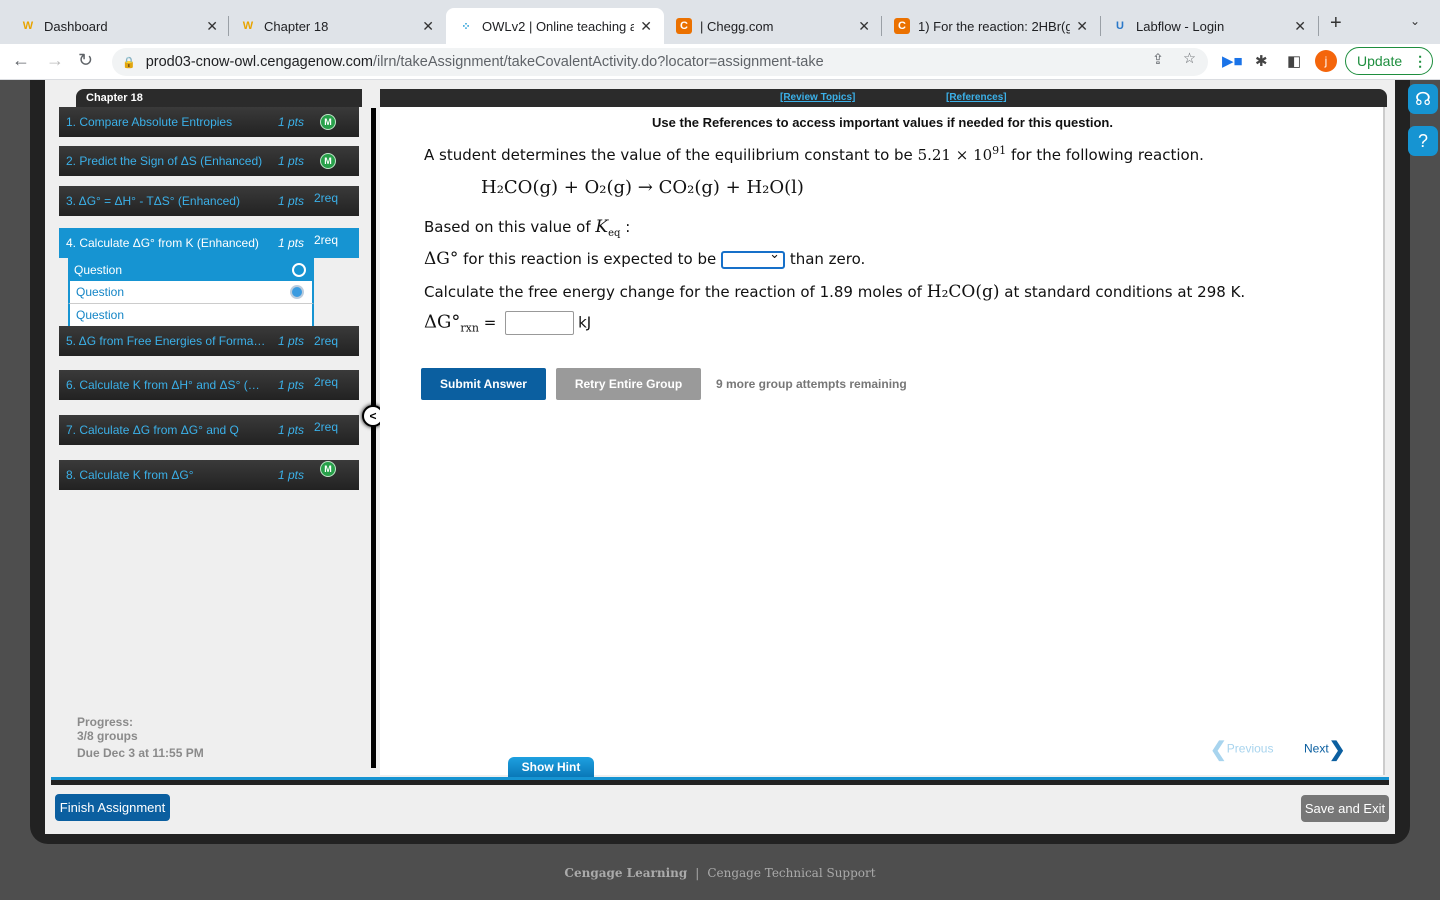  What do you see at coordinates (1316, 748) in the screenshot?
I see `next-label: Next` at bounding box center [1316, 748].